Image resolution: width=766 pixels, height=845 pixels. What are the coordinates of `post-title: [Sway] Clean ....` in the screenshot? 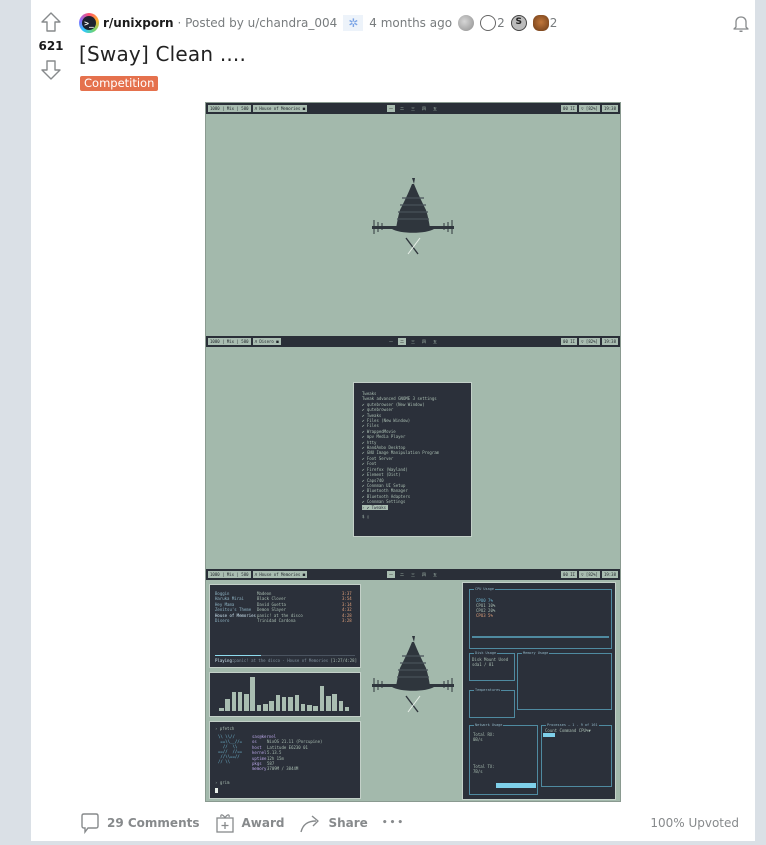 It's located at (162, 54).